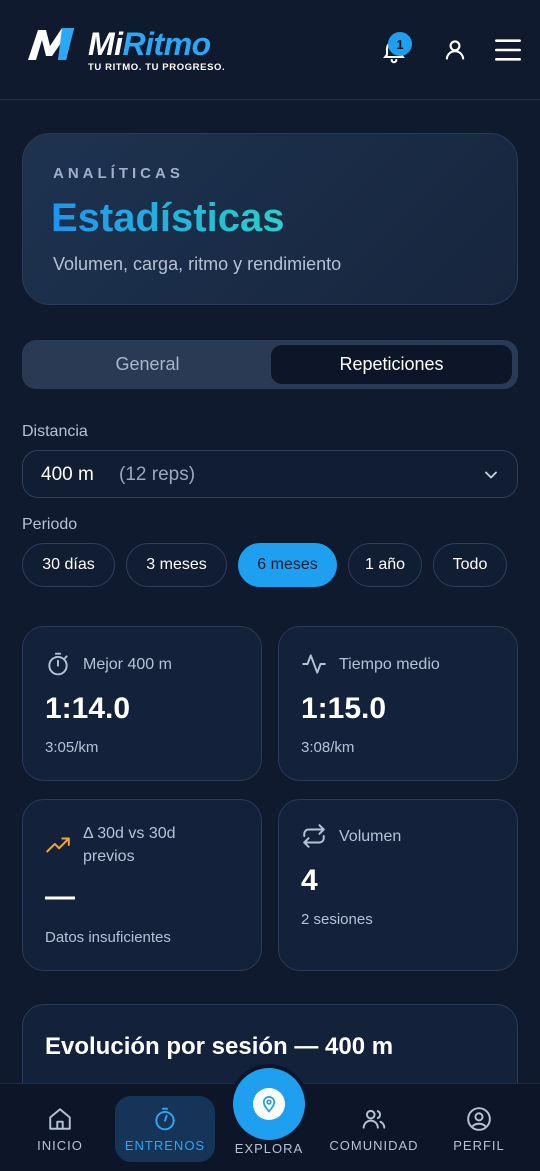 The width and height of the screenshot is (540, 1171). Describe the element at coordinates (309, 880) in the screenshot. I see `stat-value: 4` at that location.